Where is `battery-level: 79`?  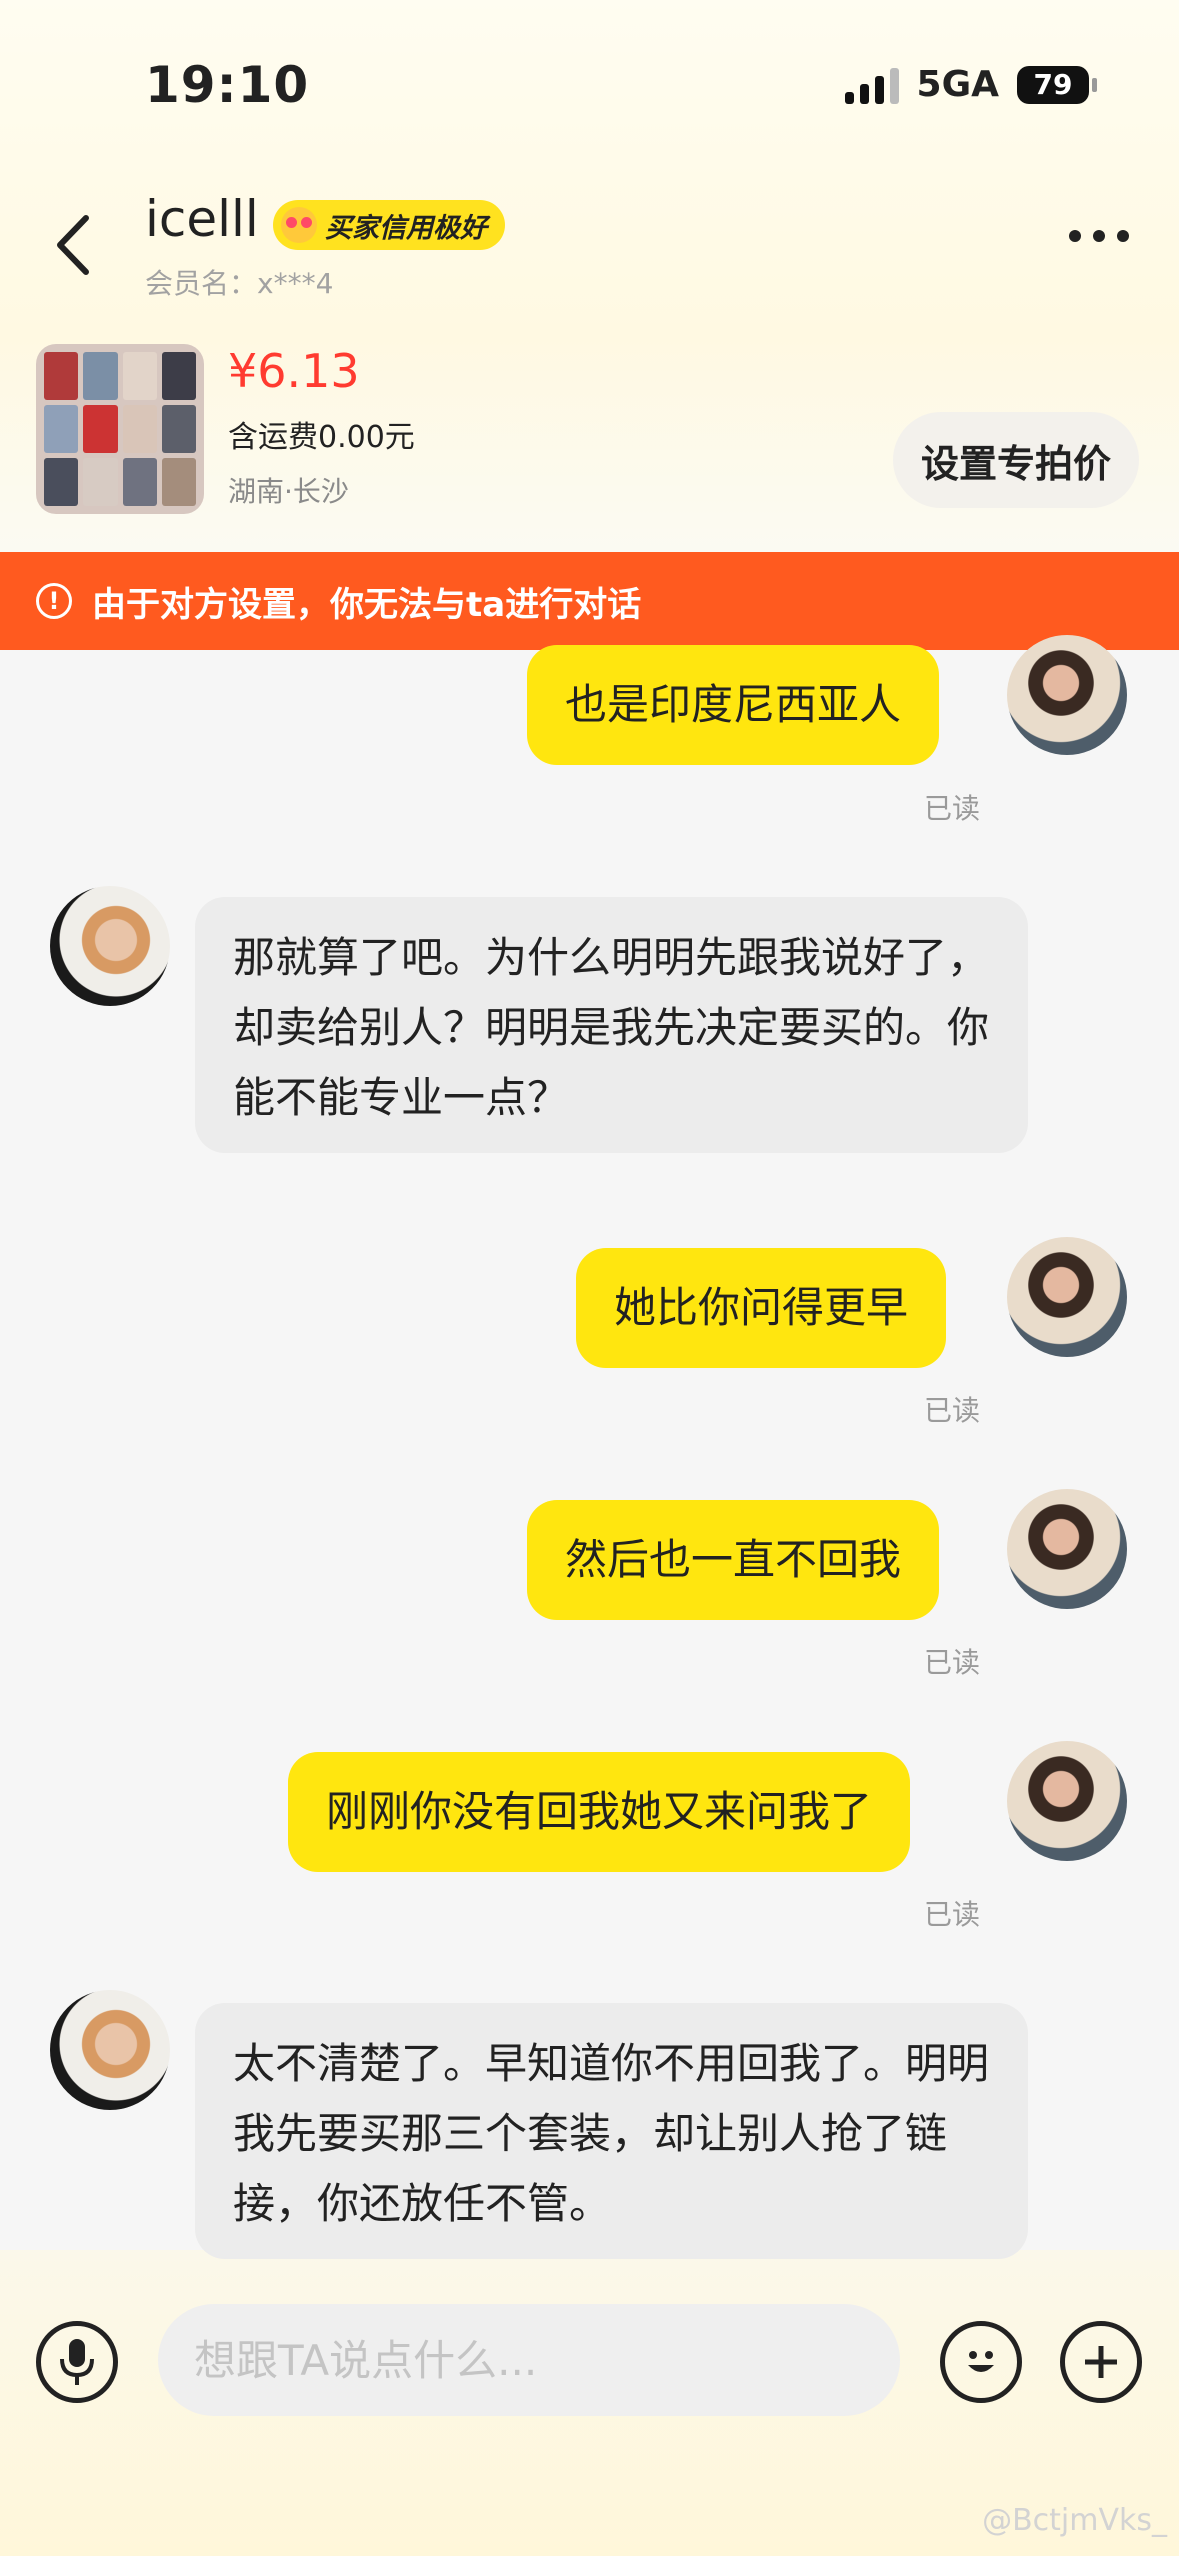 battery-level: 79 is located at coordinates (1053, 84).